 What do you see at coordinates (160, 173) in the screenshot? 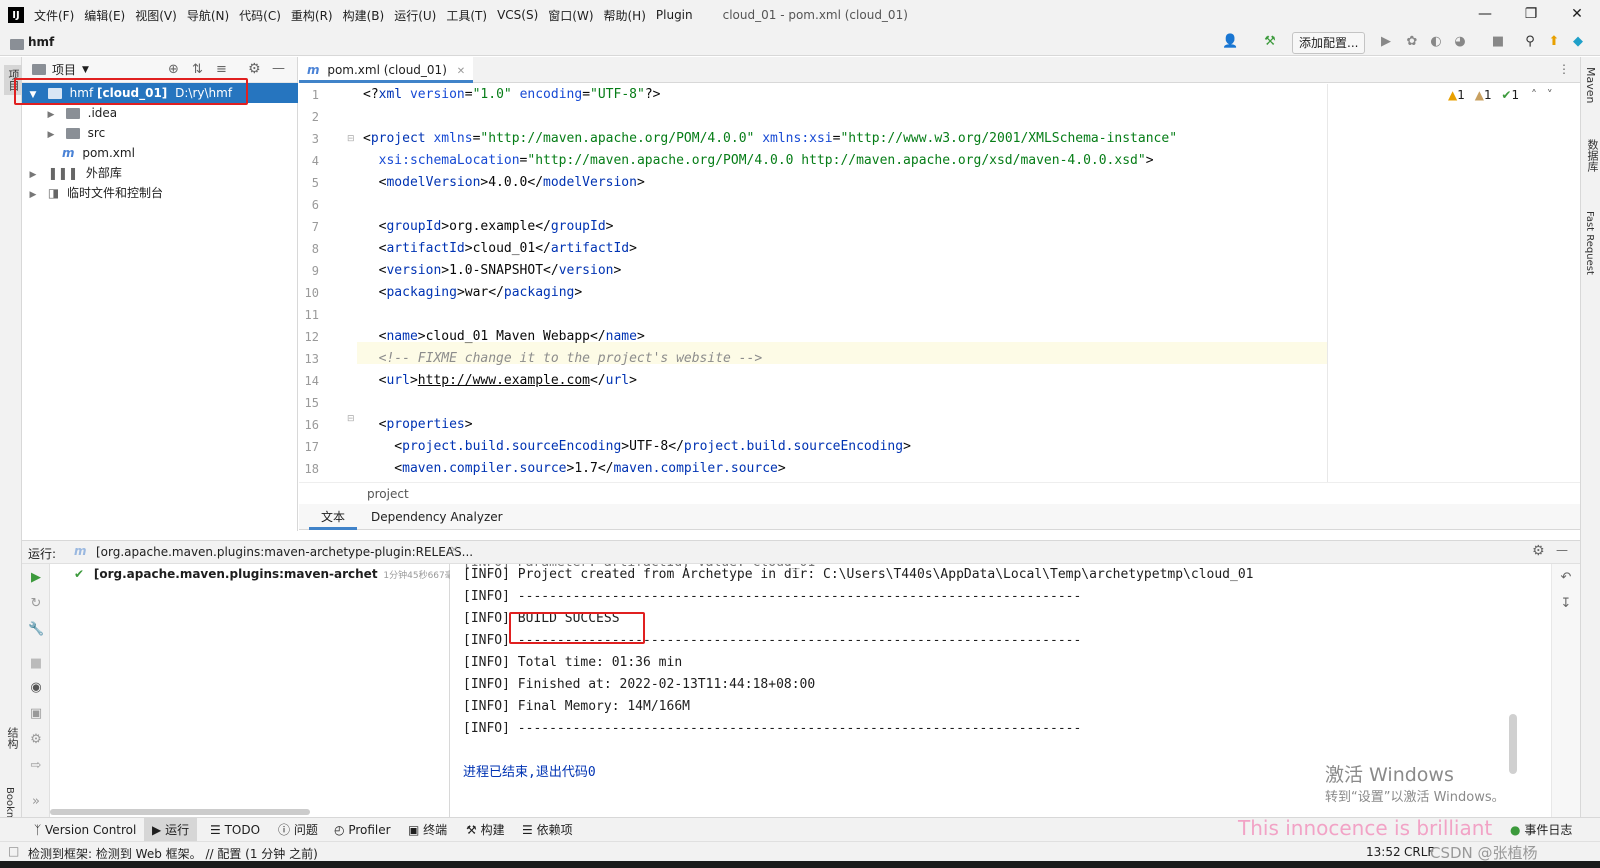
I see `tree-item-external-libraries: ▶ ❚❚❚ 外部库` at bounding box center [160, 173].